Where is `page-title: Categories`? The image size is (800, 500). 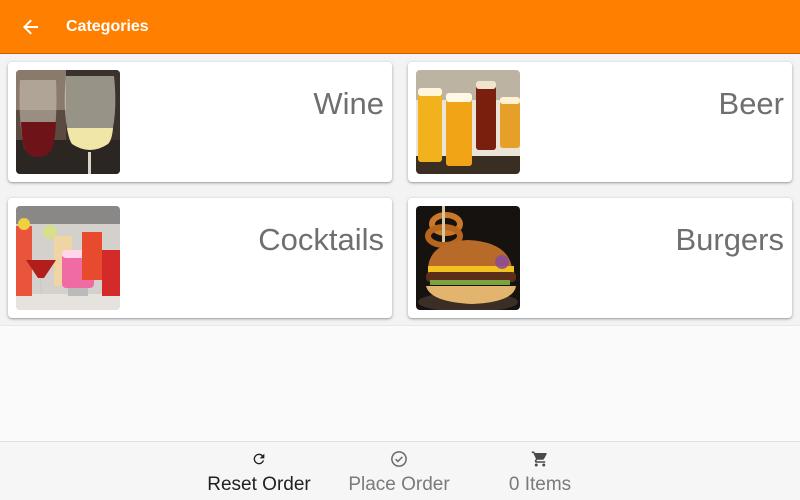
page-title: Categories is located at coordinates (107, 26).